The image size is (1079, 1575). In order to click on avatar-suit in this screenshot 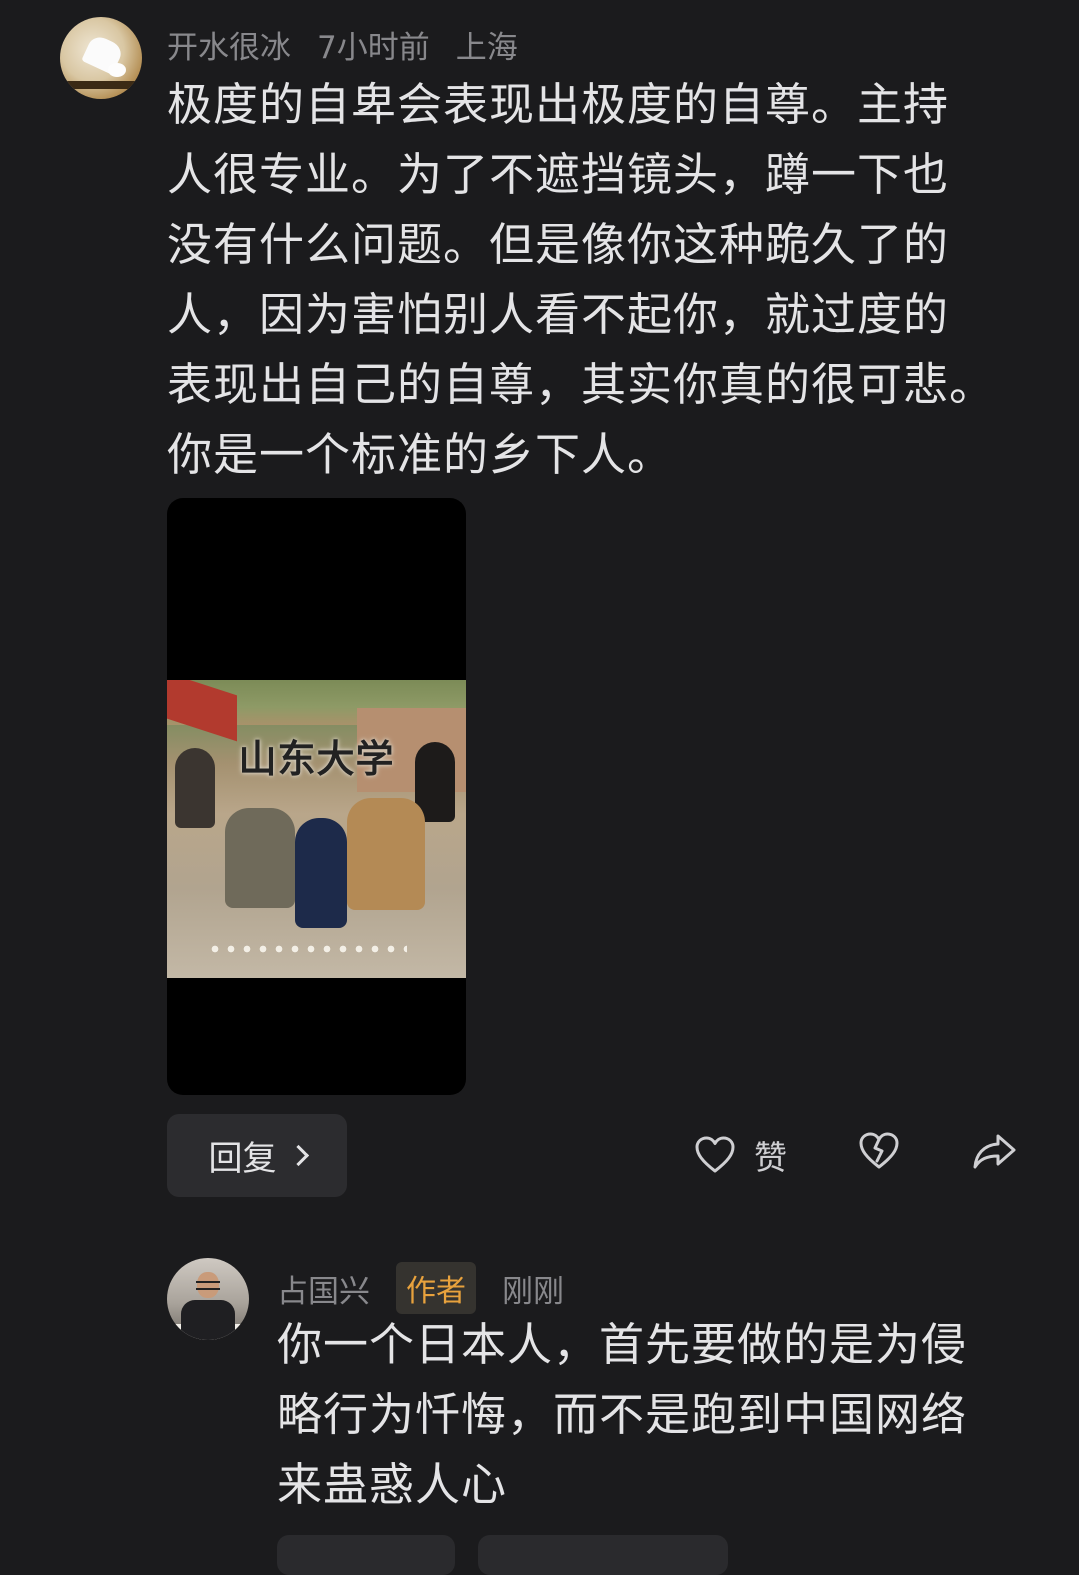, I will do `click(208, 1320)`.